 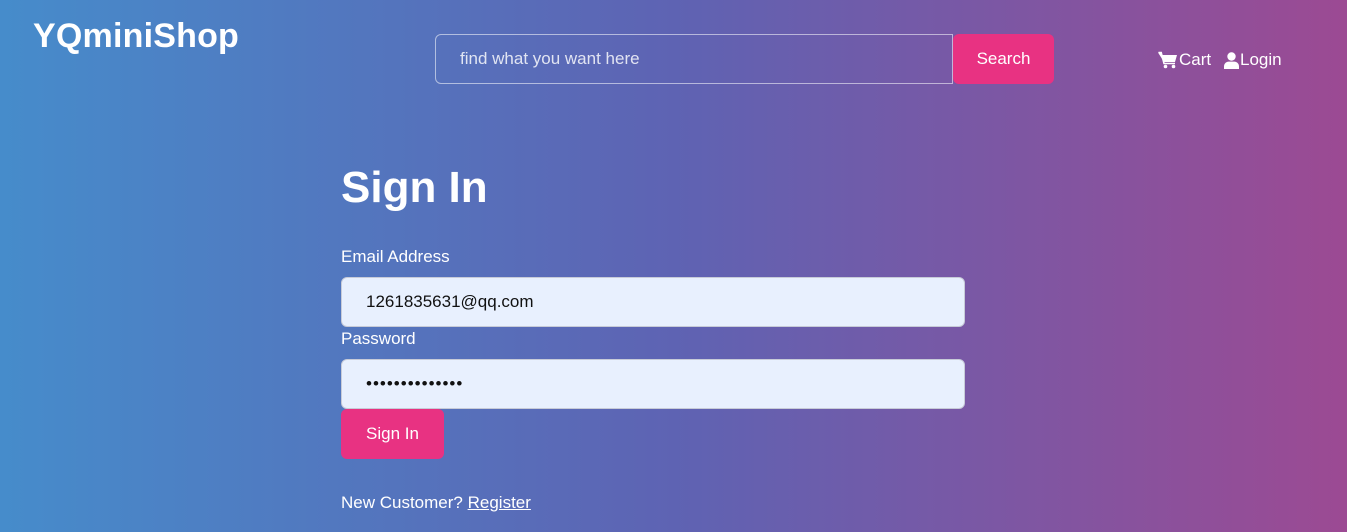 What do you see at coordinates (499, 502) in the screenshot?
I see `register-link: Register` at bounding box center [499, 502].